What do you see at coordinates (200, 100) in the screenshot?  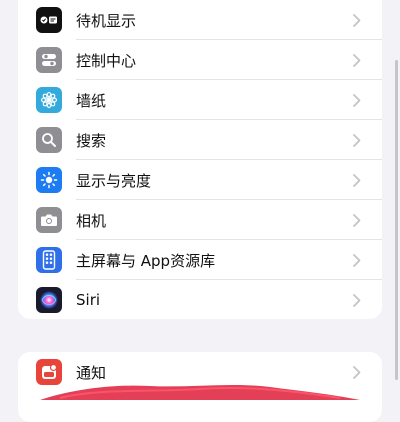 I see `settings-row-wallpaper: 墙纸` at bounding box center [200, 100].